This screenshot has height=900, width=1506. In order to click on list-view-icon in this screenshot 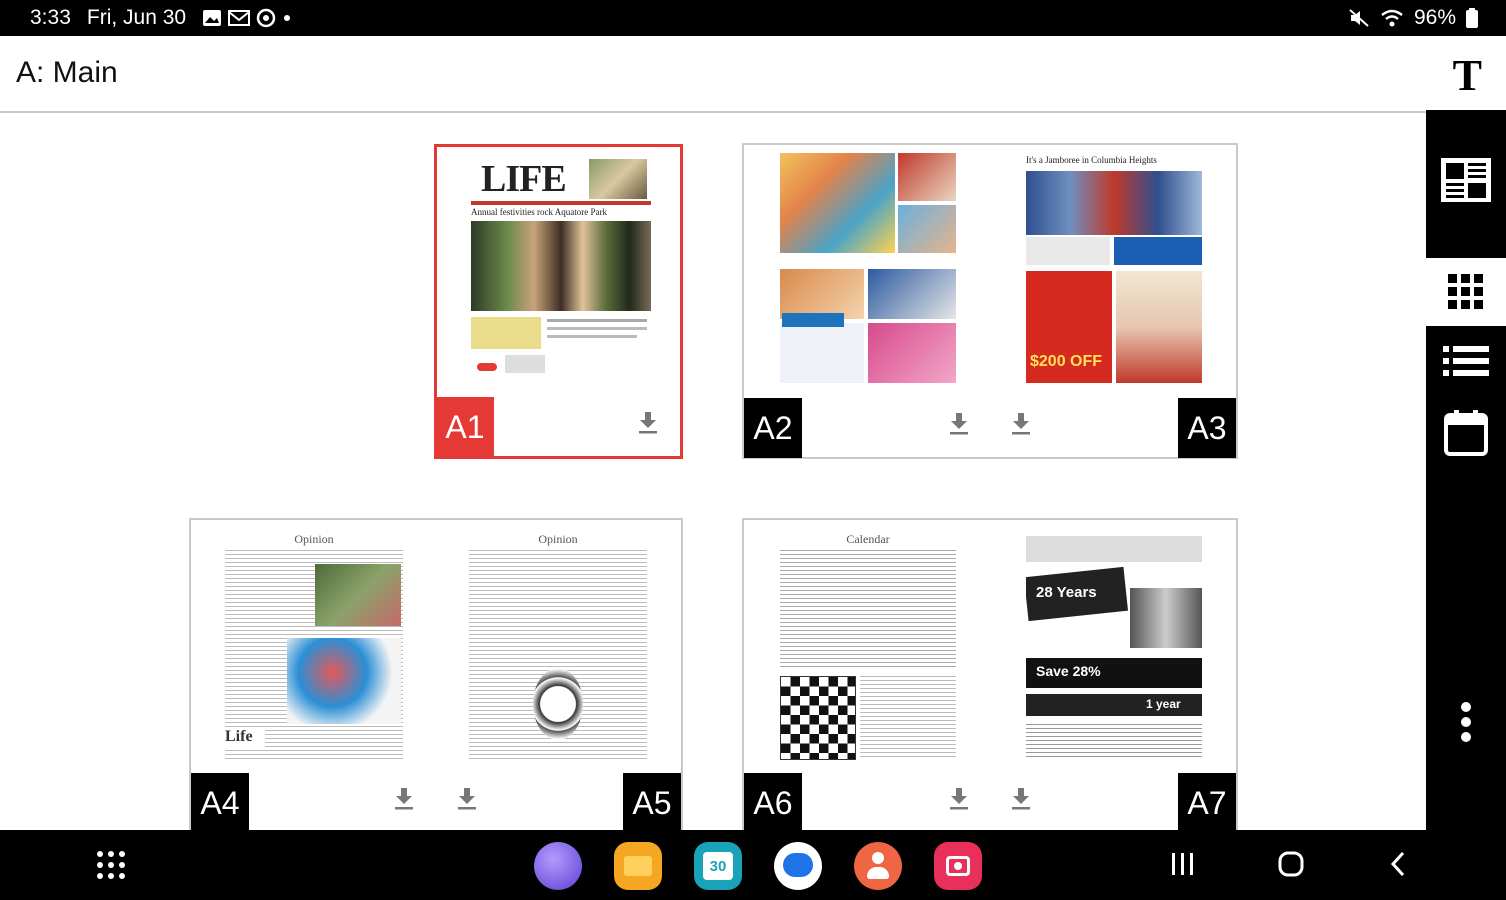, I will do `click(1466, 361)`.